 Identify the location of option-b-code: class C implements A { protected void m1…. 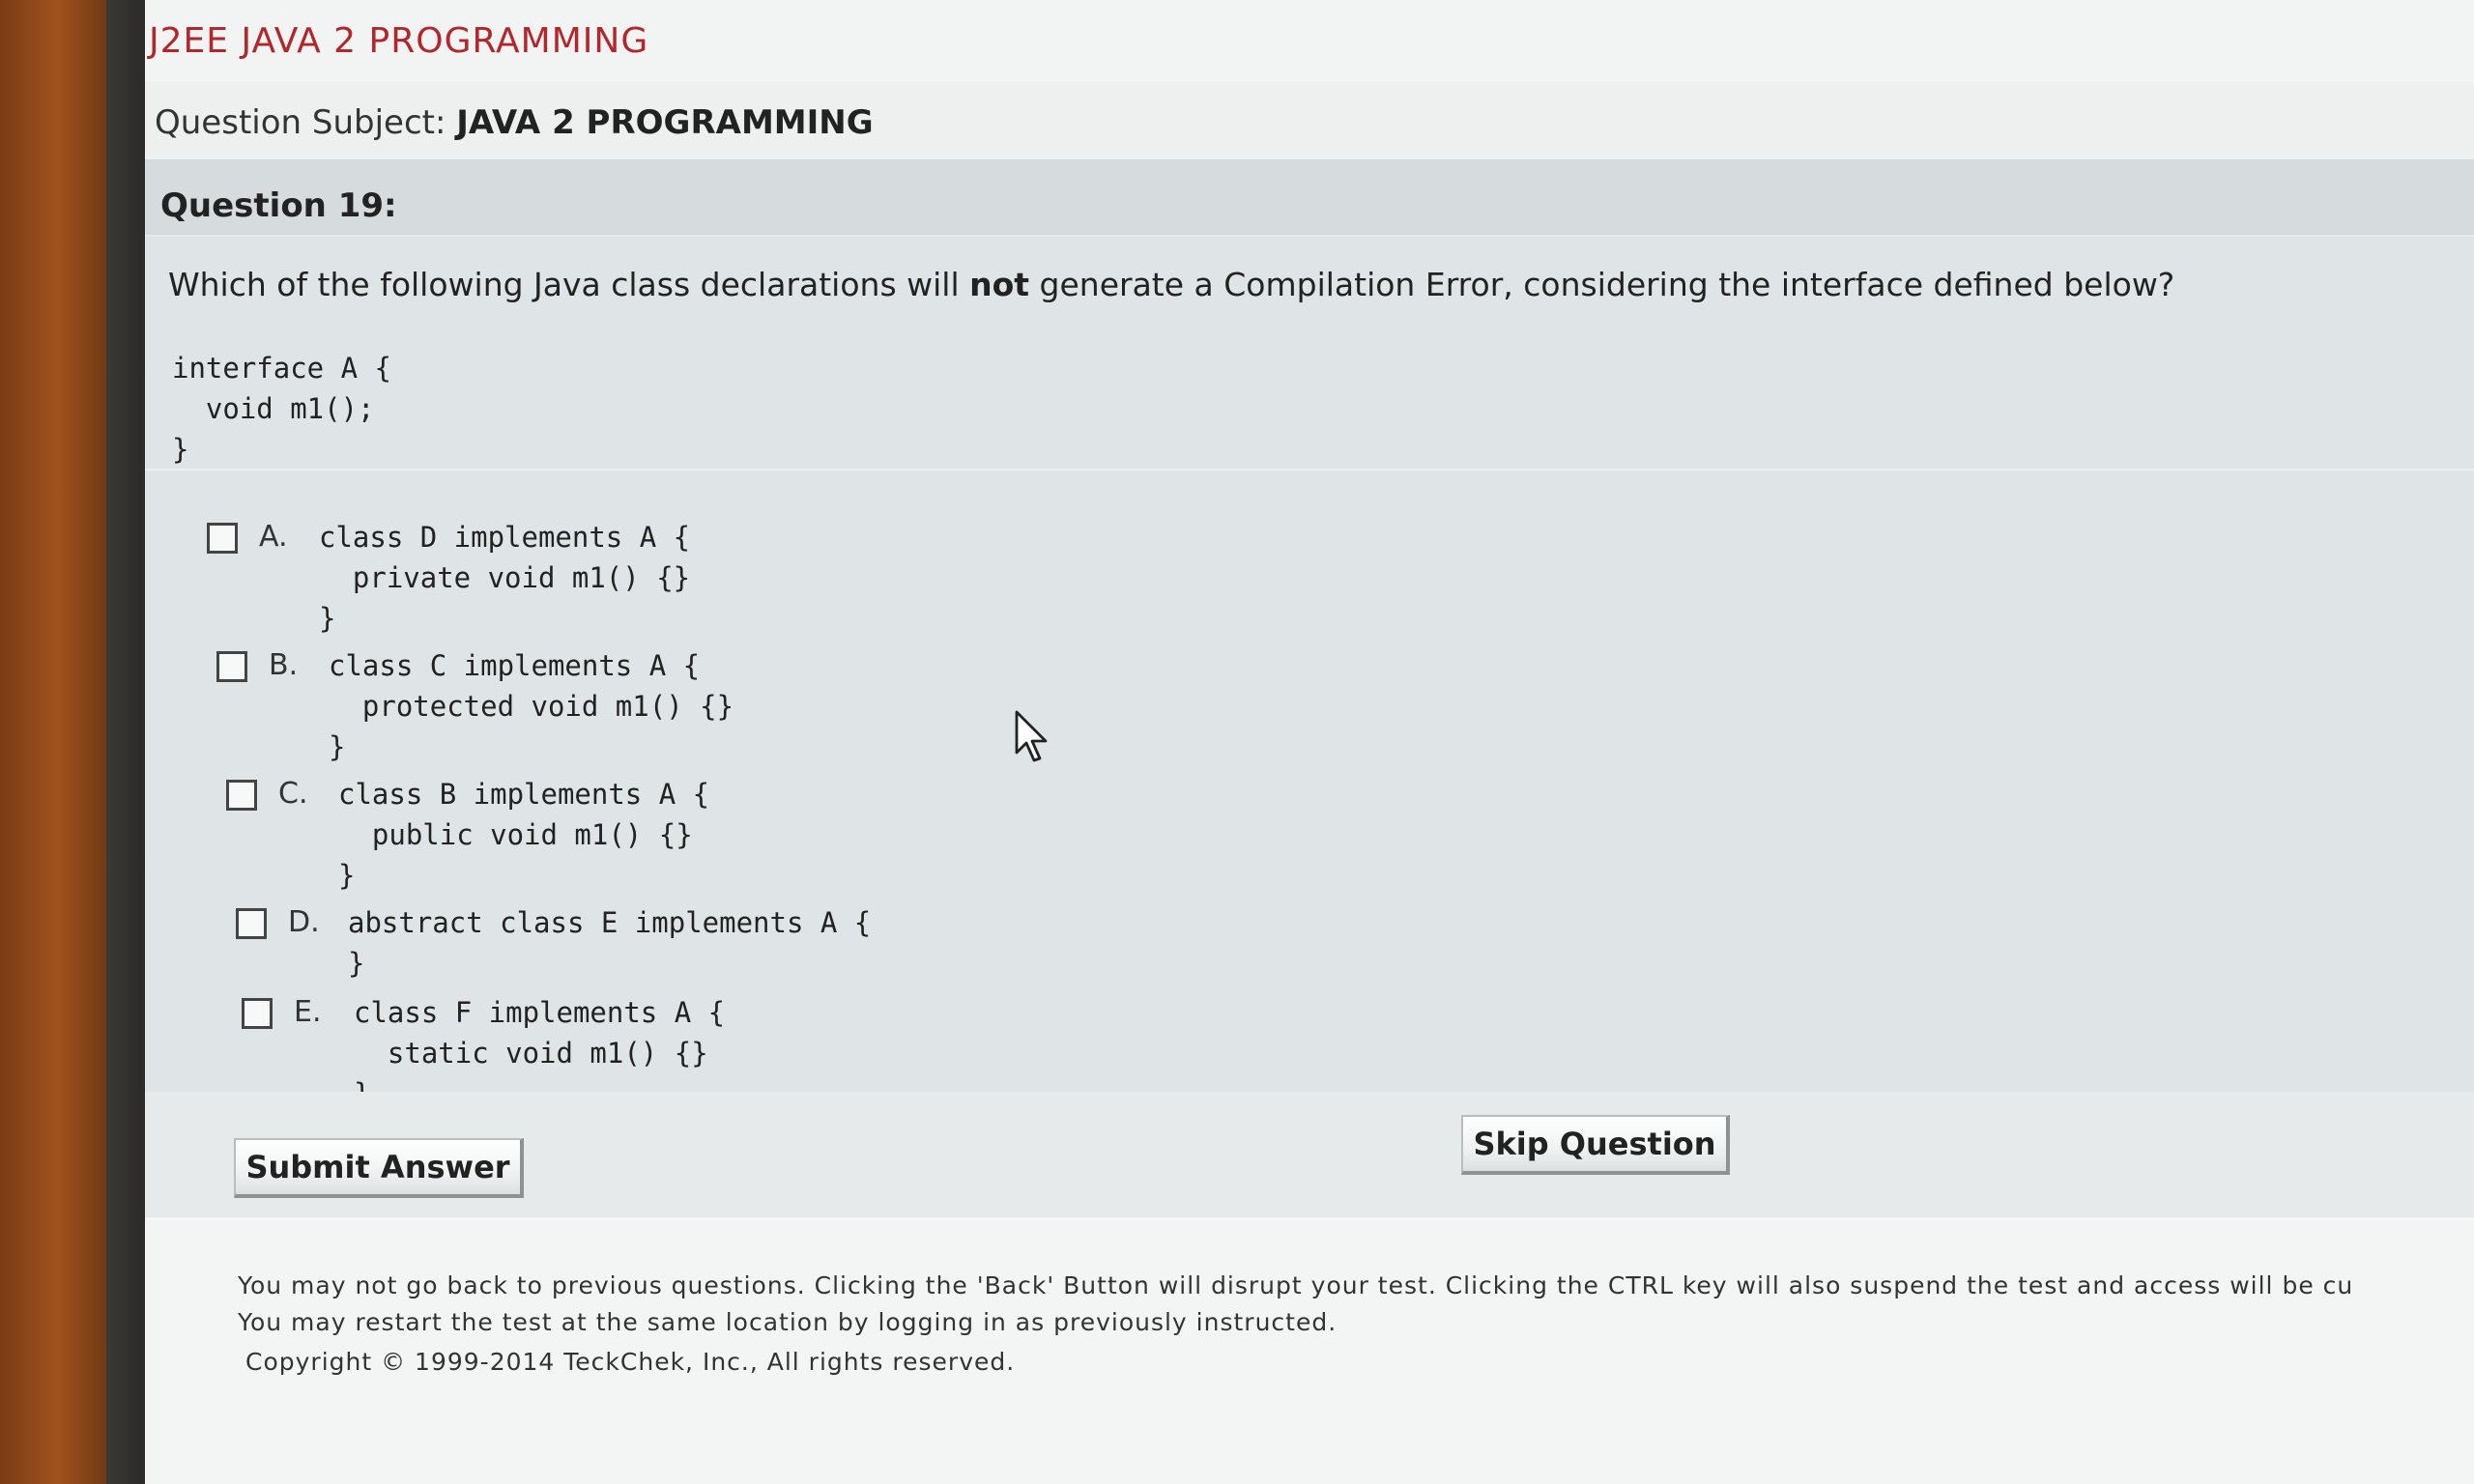
(532, 706).